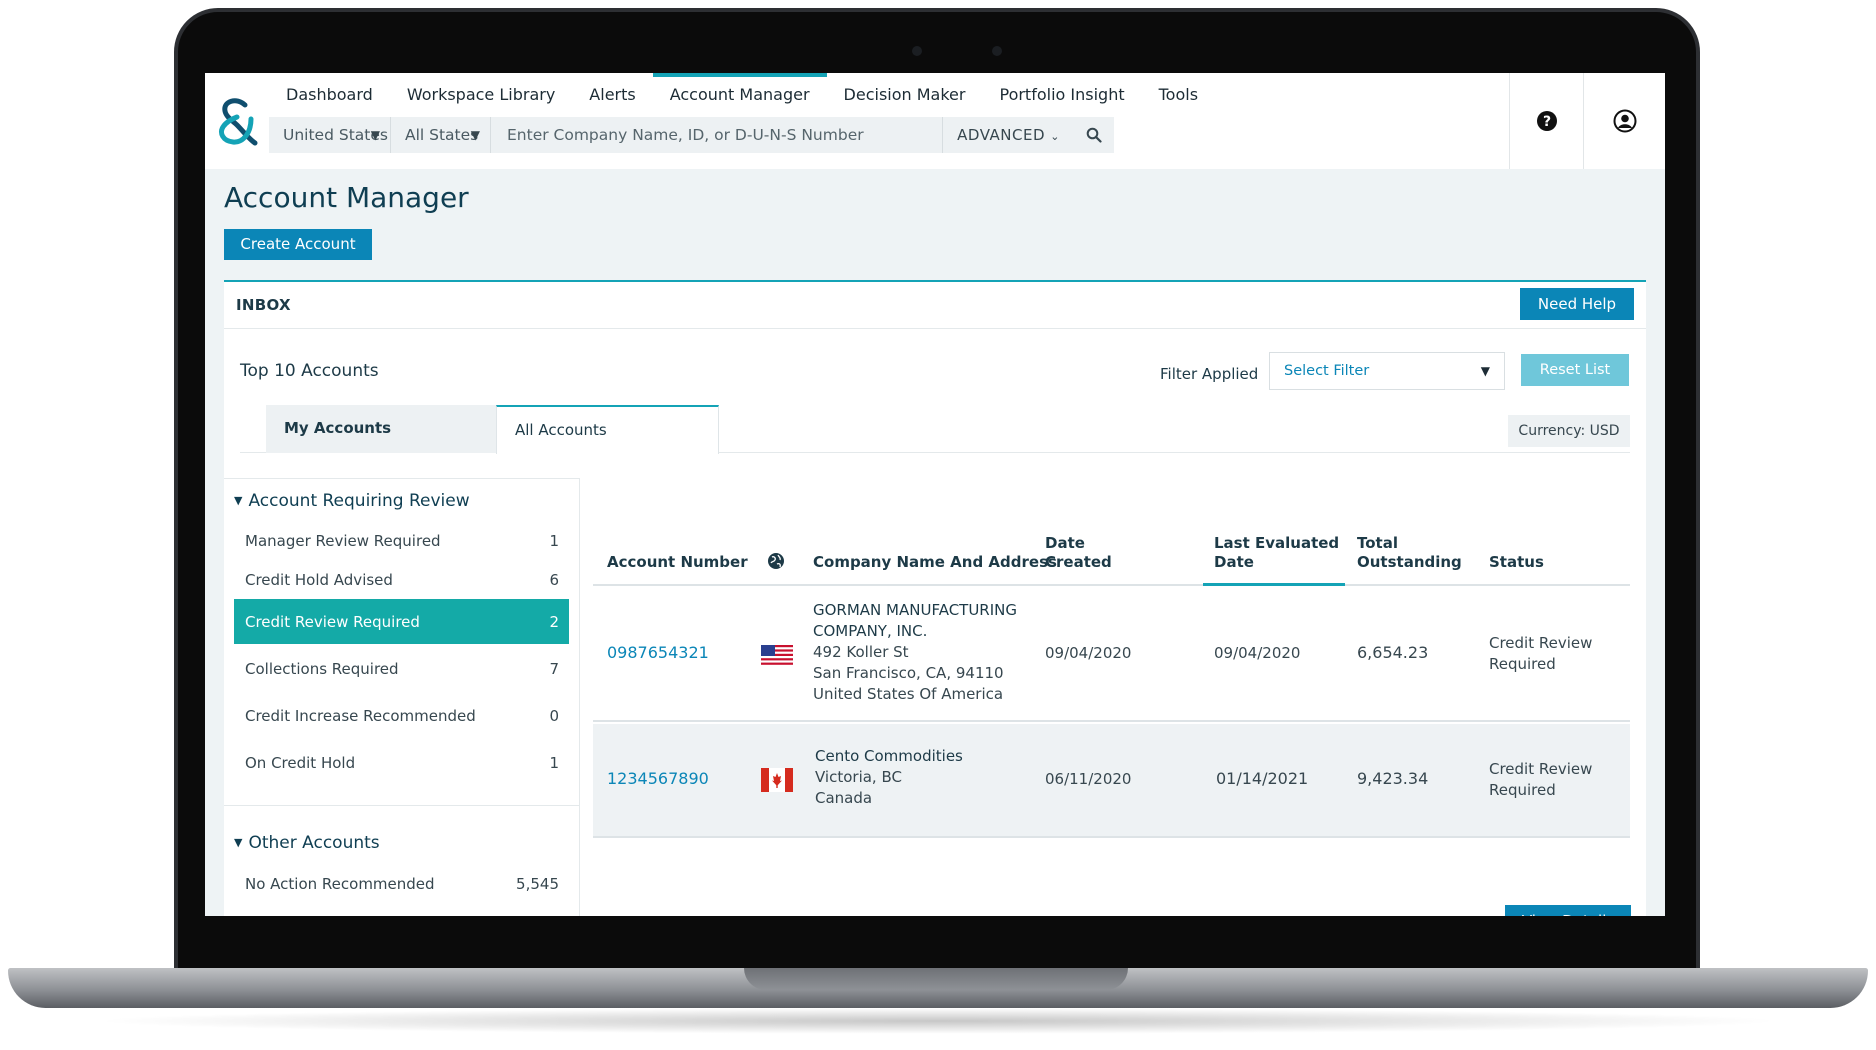 Image resolution: width=1876 pixels, height=1050 pixels. I want to click on company-name: COMPANY, INC., so click(870, 631).